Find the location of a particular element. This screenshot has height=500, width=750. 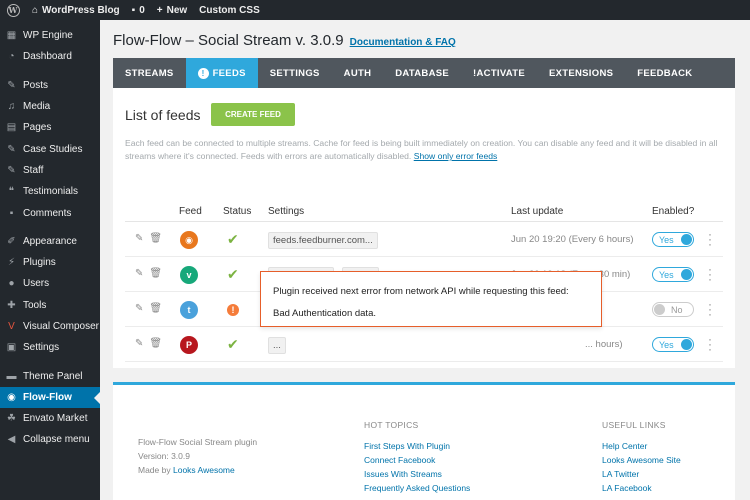

useful-link: LA Twitter is located at coordinates (641, 474).